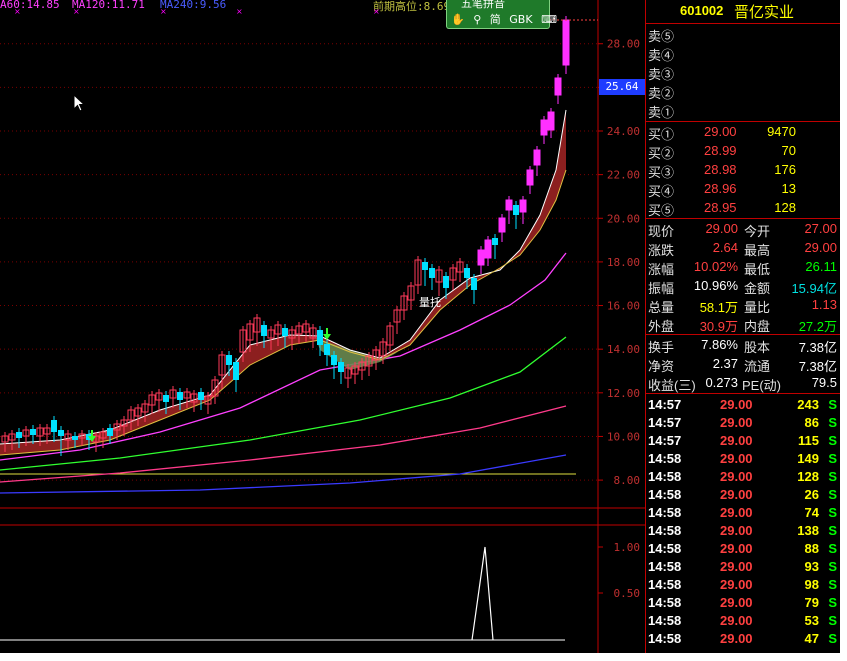 This screenshot has height=661, width=847. What do you see at coordinates (742, 384) in the screenshot?
I see `fund-row-eps: 收益(三) 0.273 PE(动) 79.5` at bounding box center [742, 384].